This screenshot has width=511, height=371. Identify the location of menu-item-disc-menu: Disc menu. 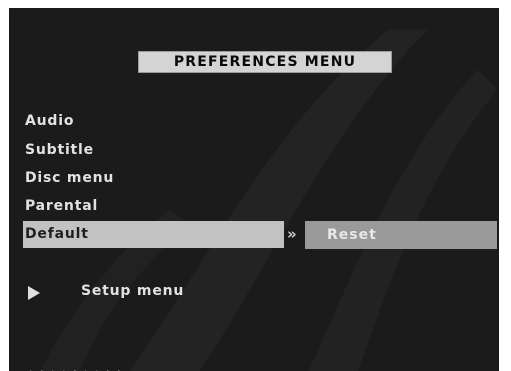
(69, 178).